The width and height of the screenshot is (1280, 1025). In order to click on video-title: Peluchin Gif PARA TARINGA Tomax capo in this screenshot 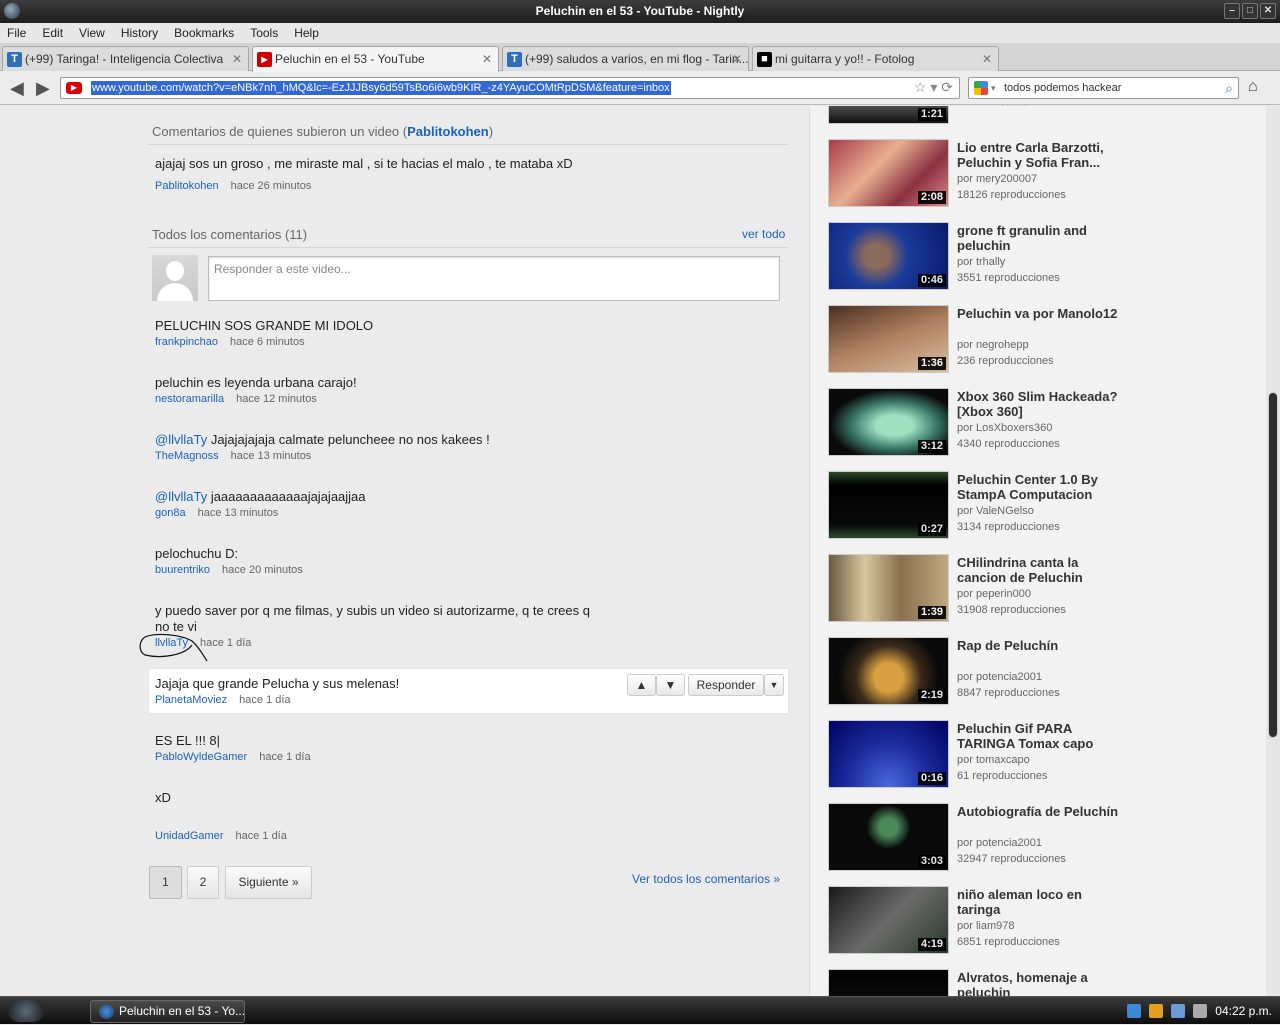, I will do `click(1042, 736)`.